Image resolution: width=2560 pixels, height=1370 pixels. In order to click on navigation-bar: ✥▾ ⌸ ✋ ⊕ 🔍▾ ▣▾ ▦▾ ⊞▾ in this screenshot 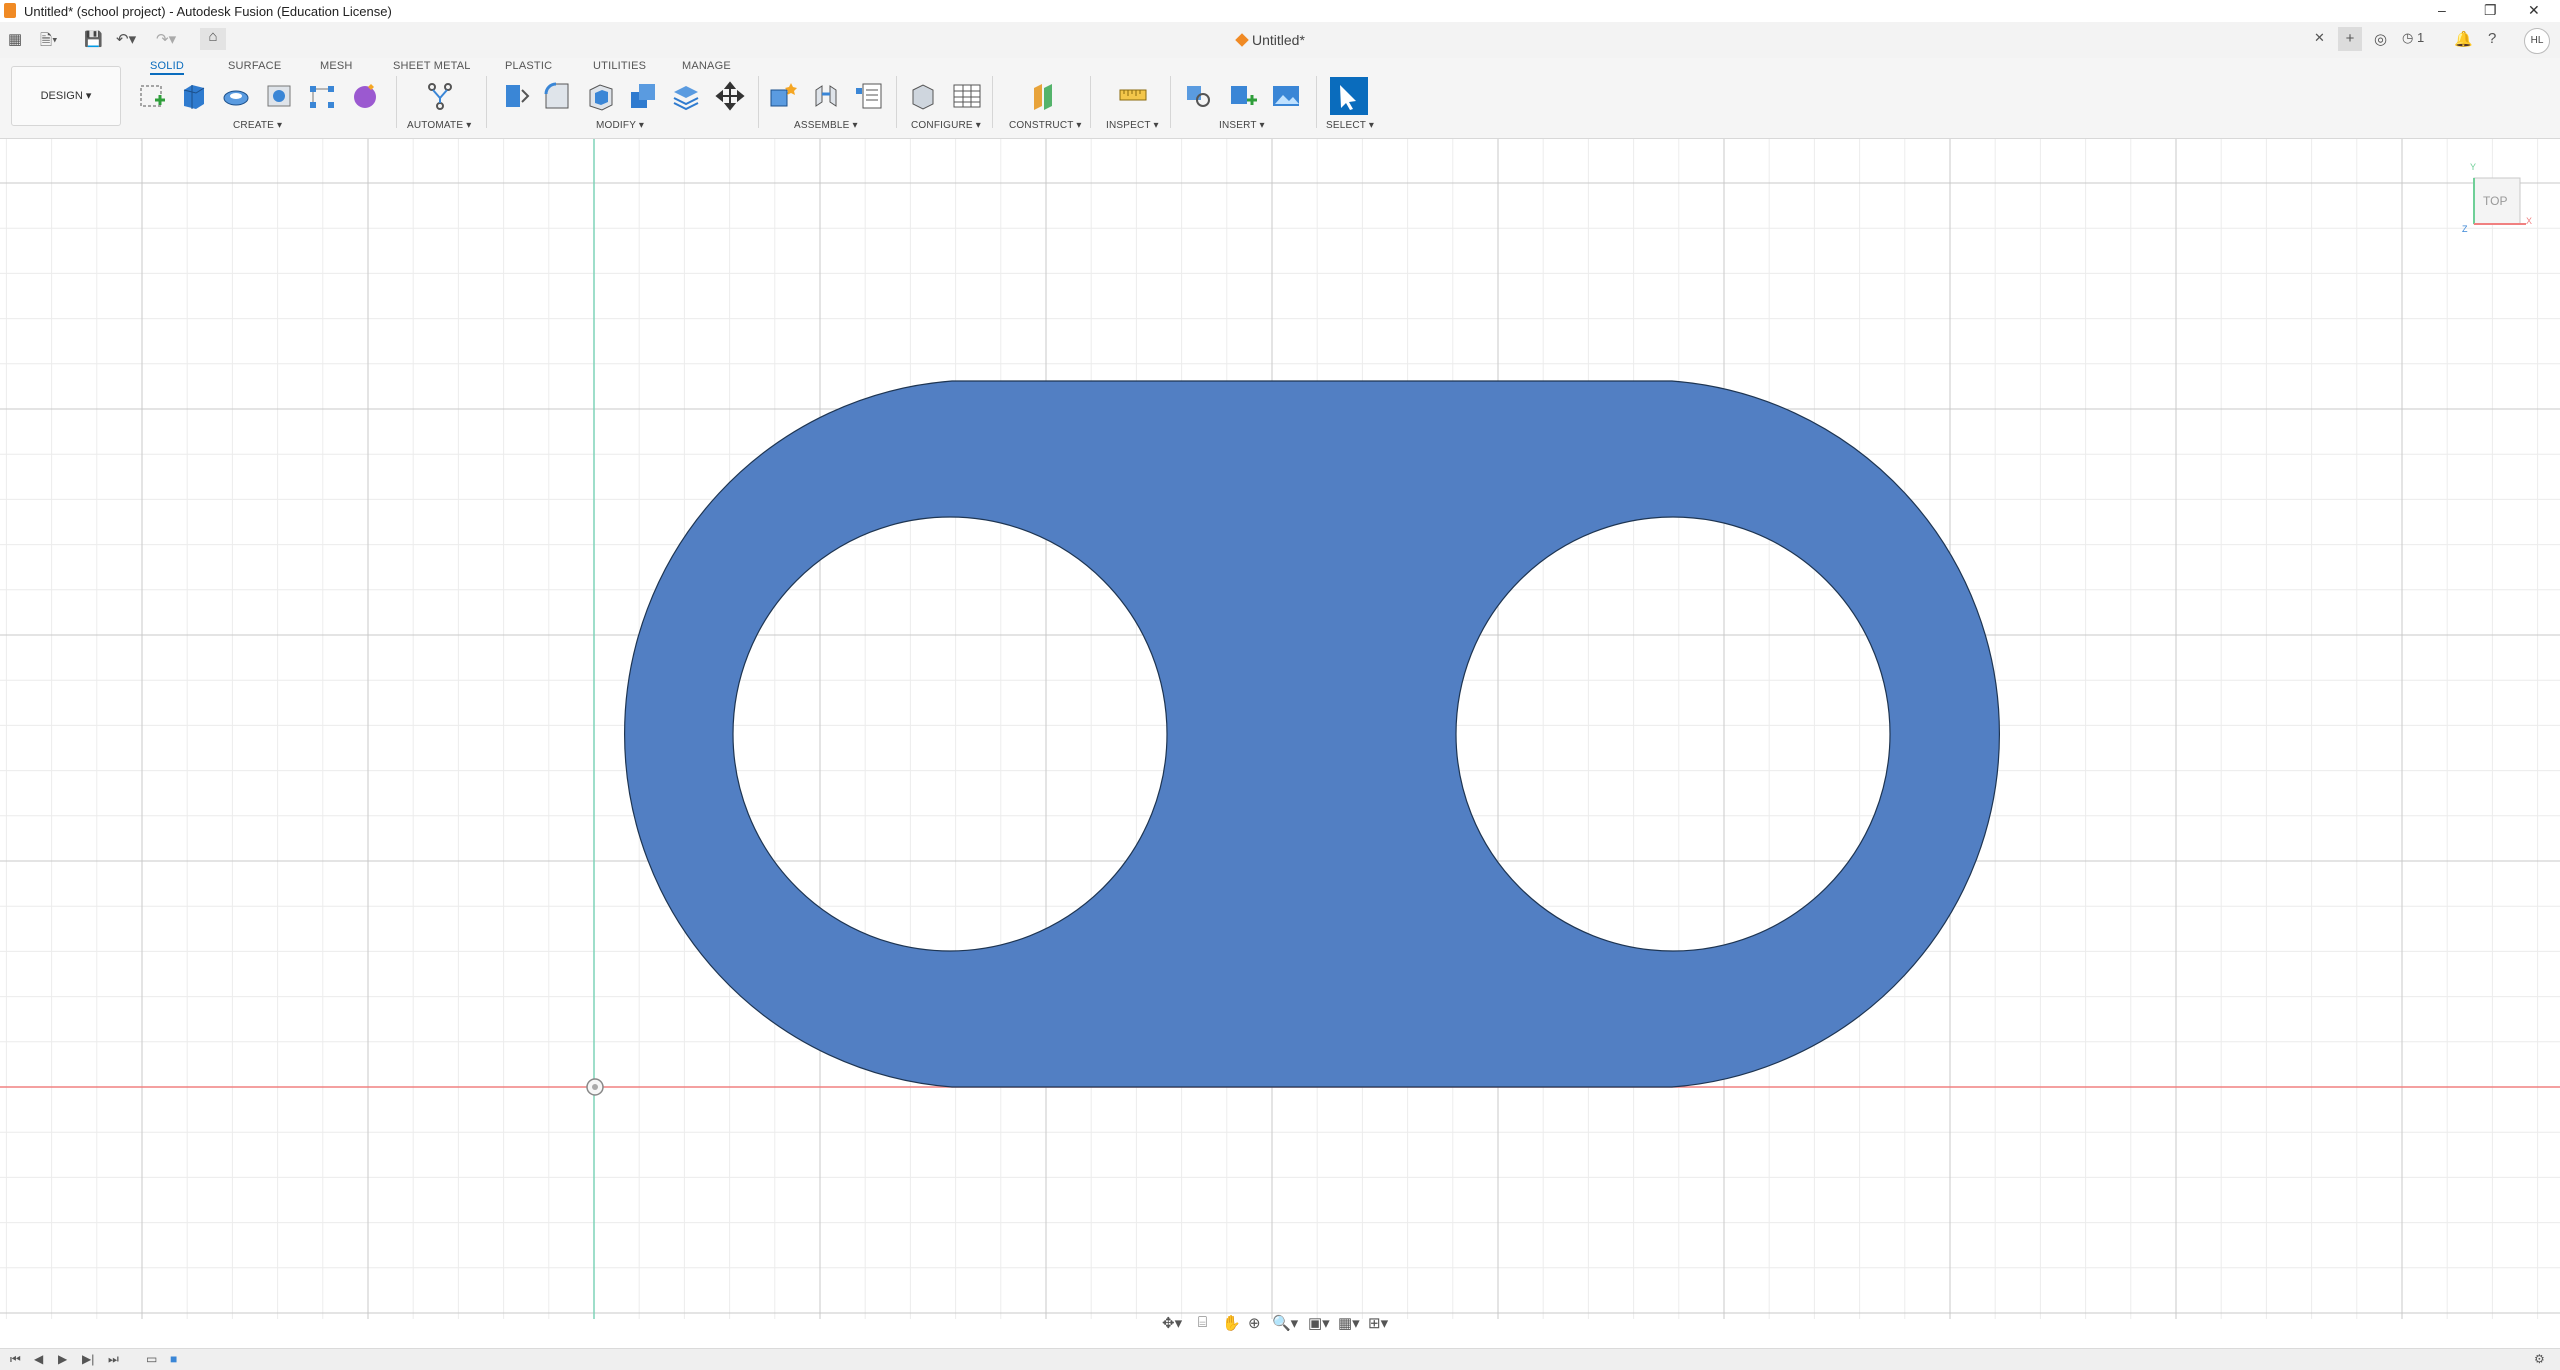, I will do `click(1280, 1323)`.